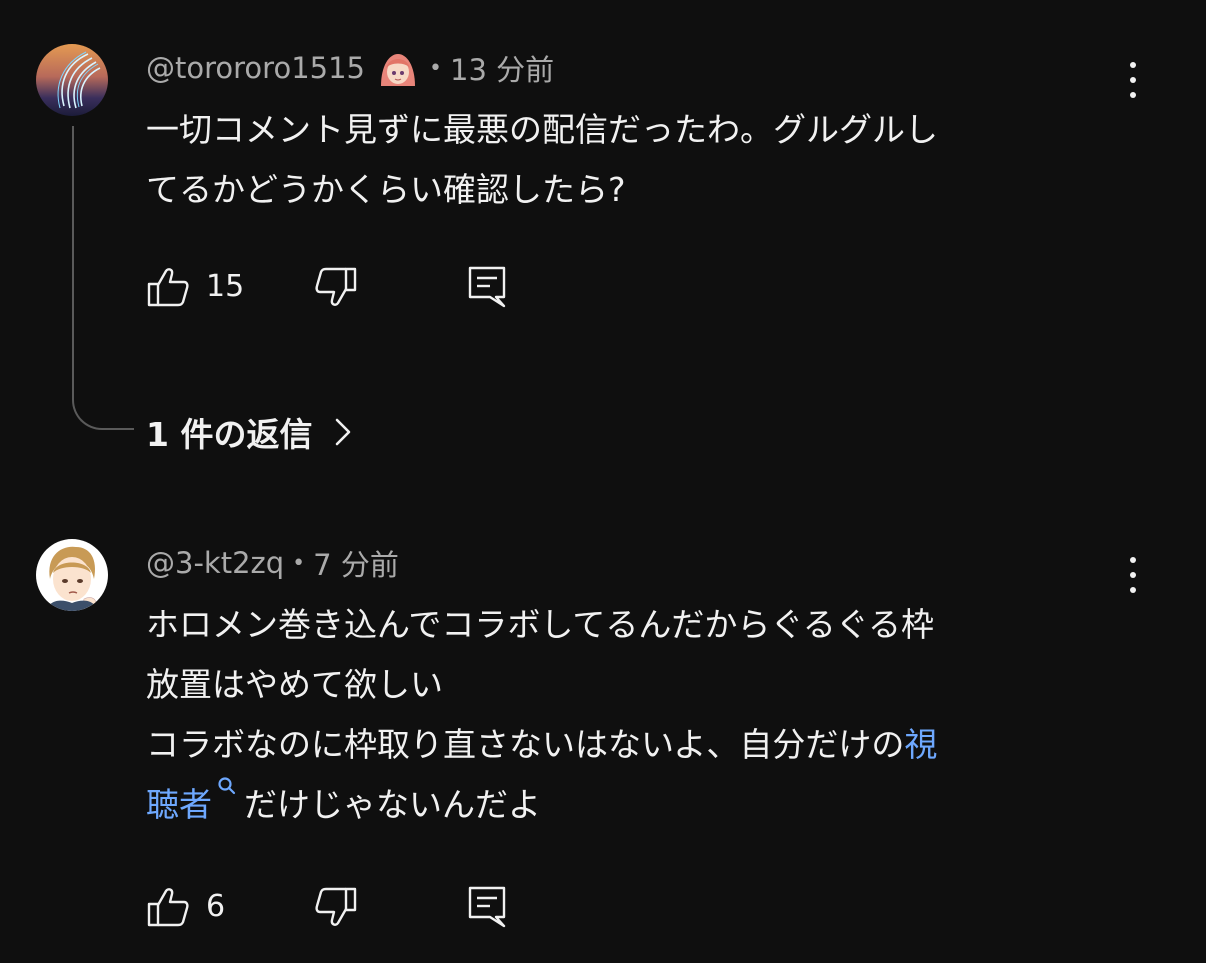  Describe the element at coordinates (386, 189) in the screenshot. I see `comment-line: てるかどうかくらい確認したら?` at that location.